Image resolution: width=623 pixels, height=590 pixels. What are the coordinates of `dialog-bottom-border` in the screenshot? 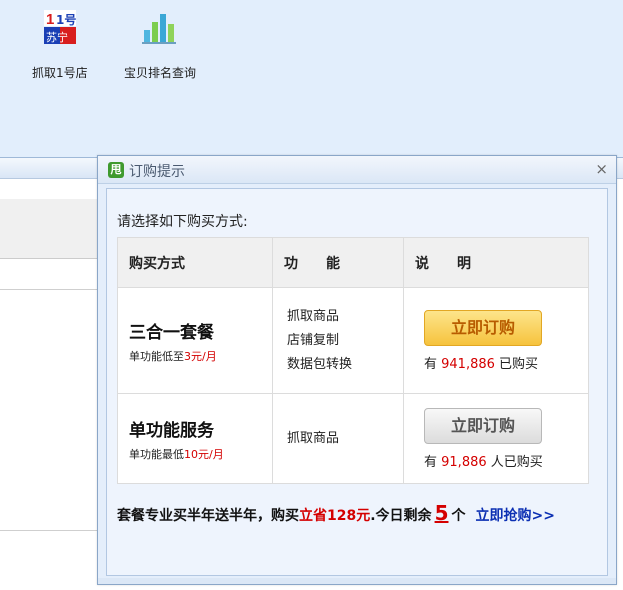 It's located at (357, 581).